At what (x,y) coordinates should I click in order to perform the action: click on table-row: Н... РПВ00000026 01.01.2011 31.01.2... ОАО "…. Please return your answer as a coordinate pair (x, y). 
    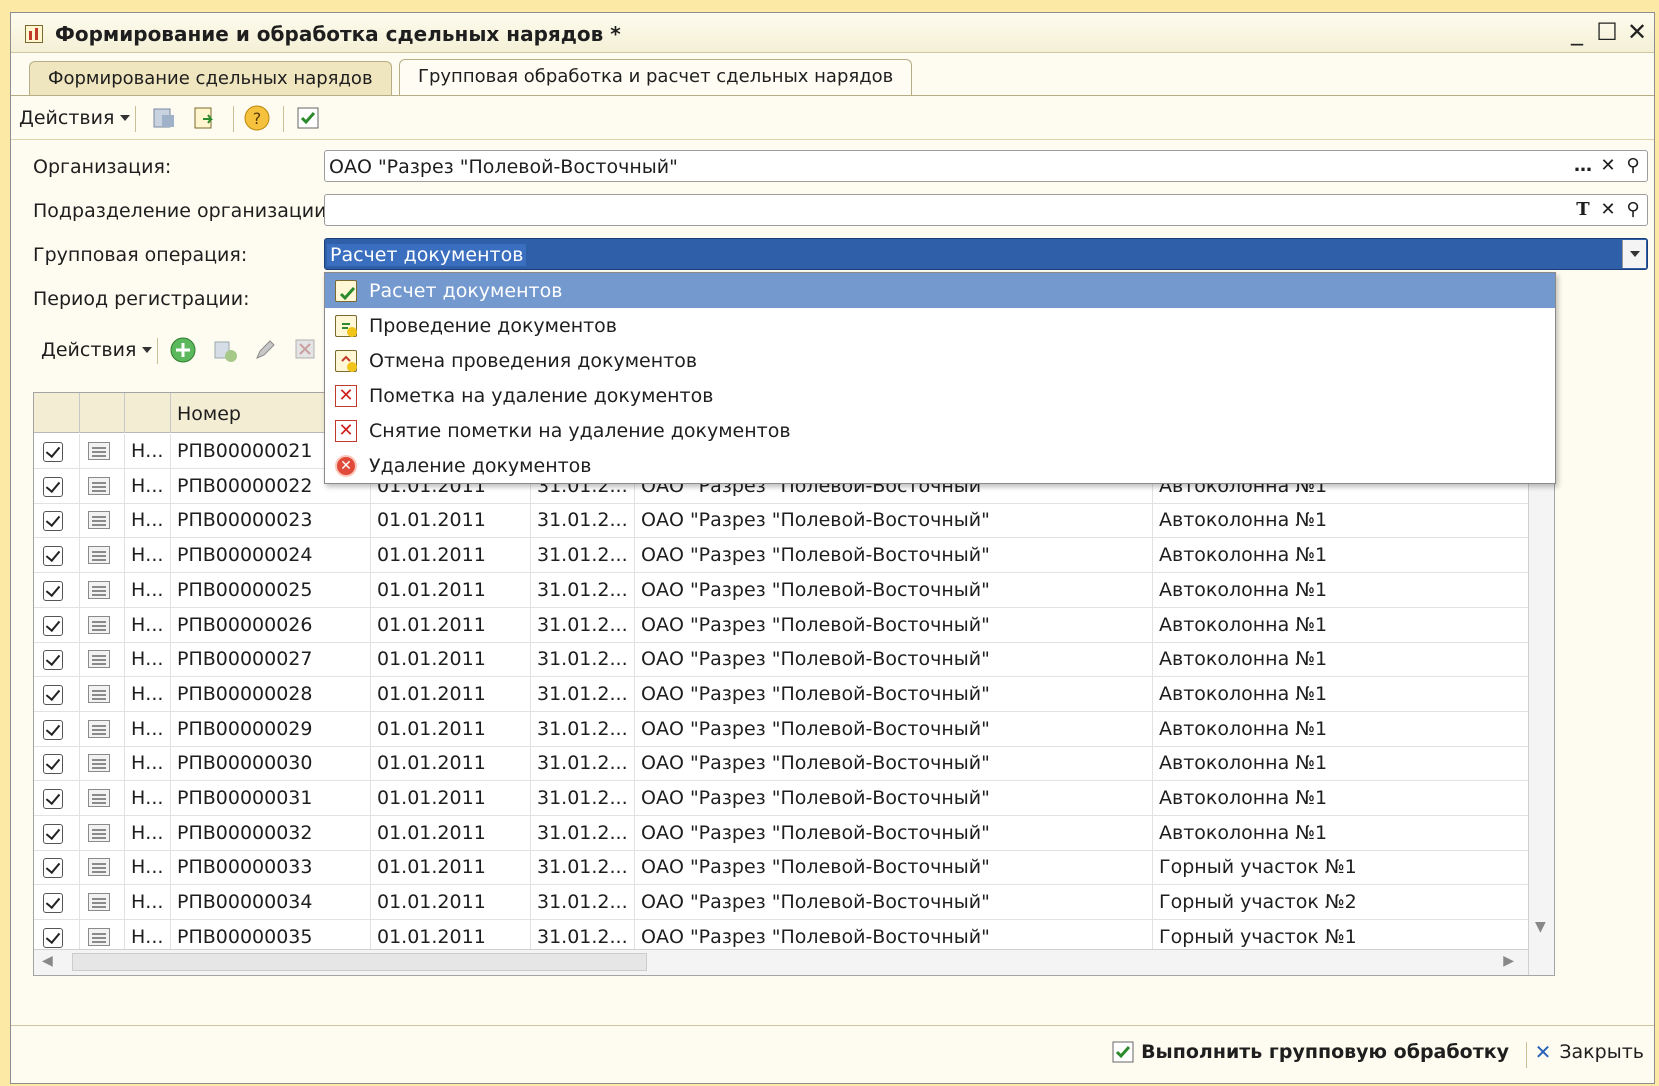
    Looking at the image, I should click on (781, 625).